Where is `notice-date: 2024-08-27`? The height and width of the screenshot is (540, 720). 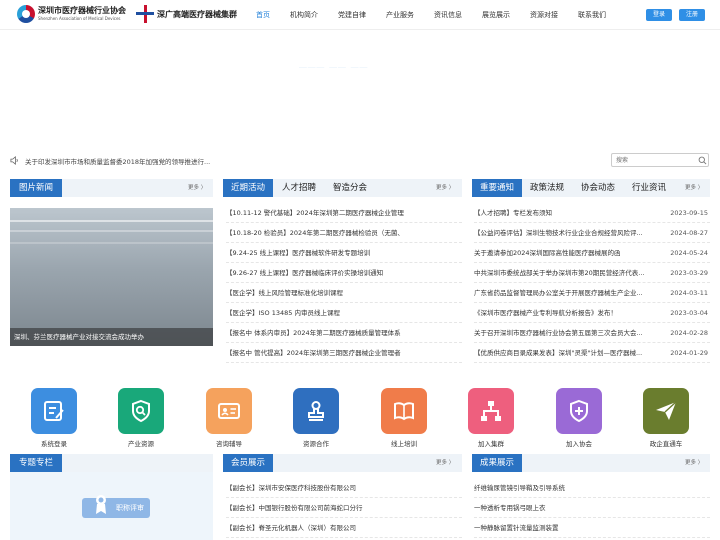
notice-date: 2024-08-27 is located at coordinates (686, 232).